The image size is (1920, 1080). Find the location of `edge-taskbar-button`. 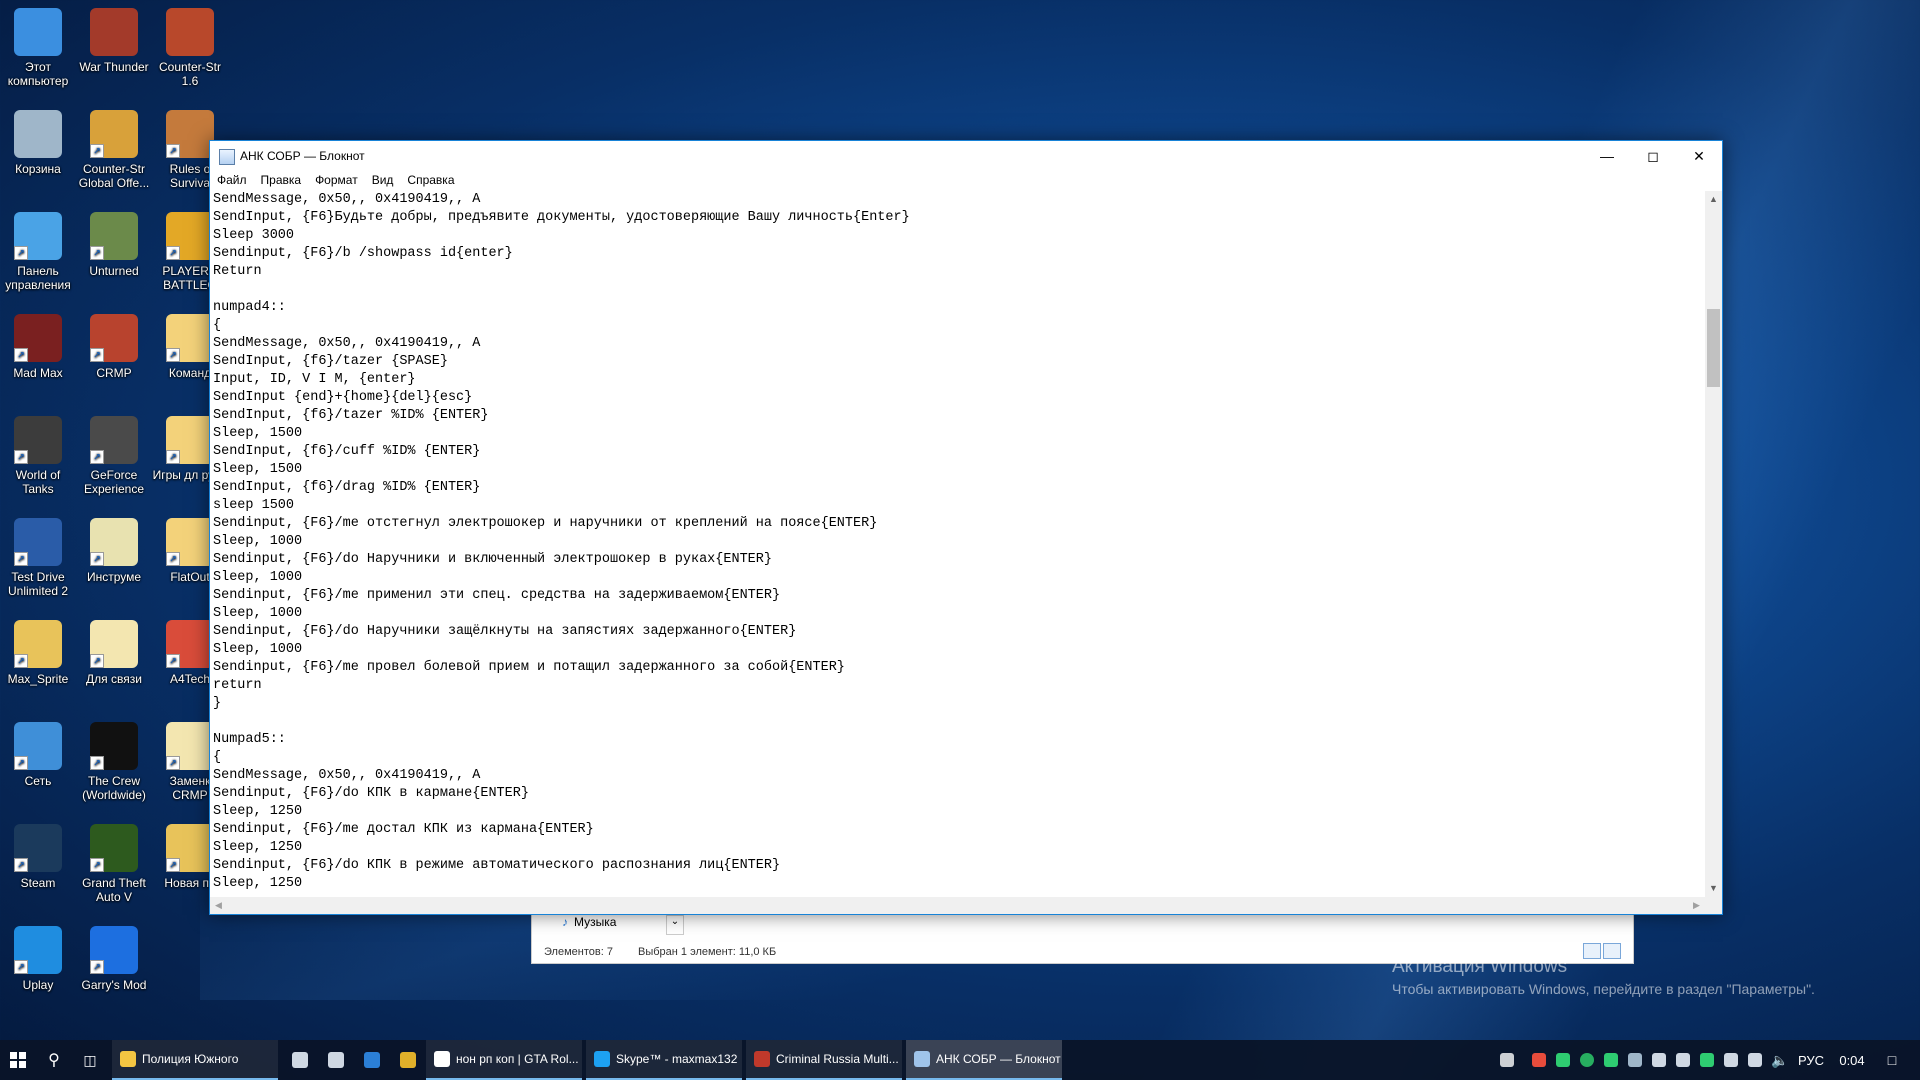

edge-taskbar-button is located at coordinates (370, 1060).